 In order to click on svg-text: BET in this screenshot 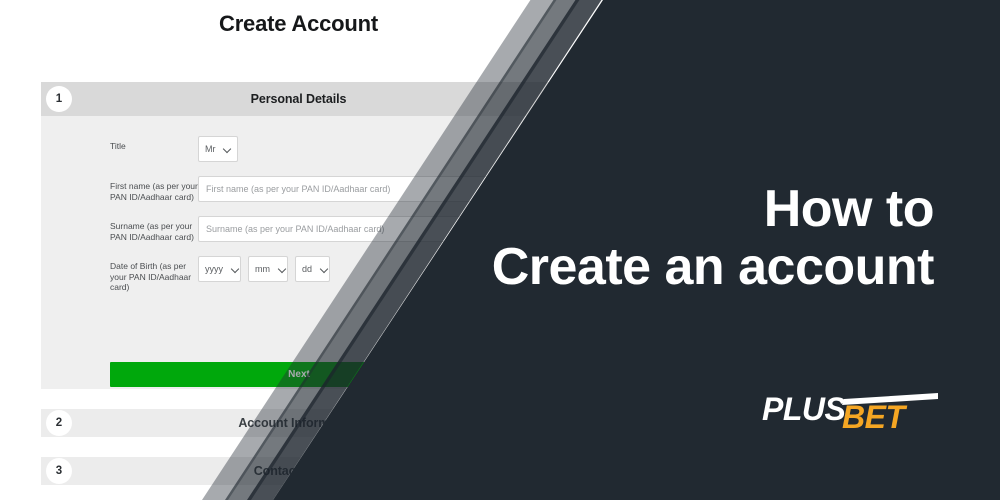, I will do `click(874, 415)`.